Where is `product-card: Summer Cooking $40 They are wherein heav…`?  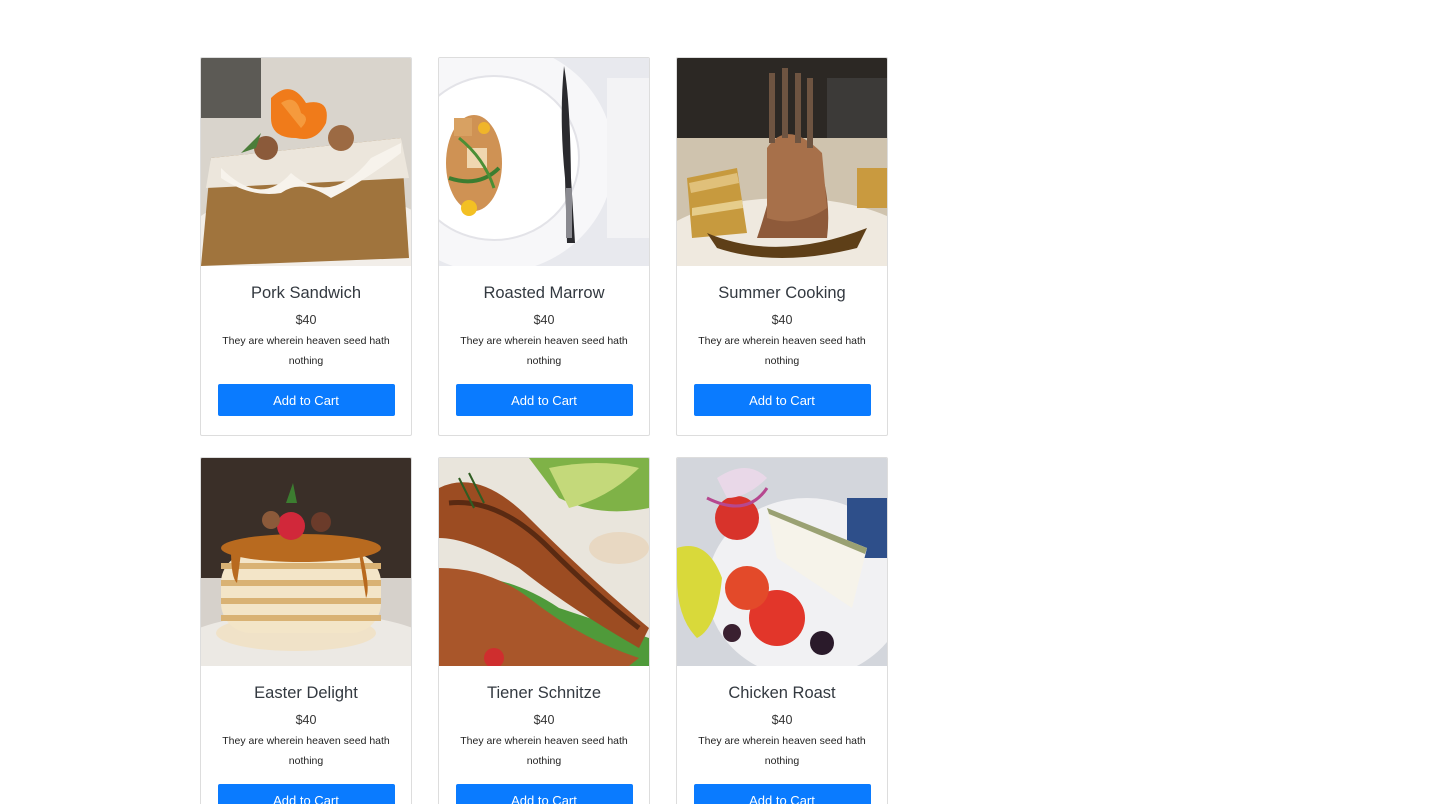 product-card: Summer Cooking $40 They are wherein heav… is located at coordinates (782, 246).